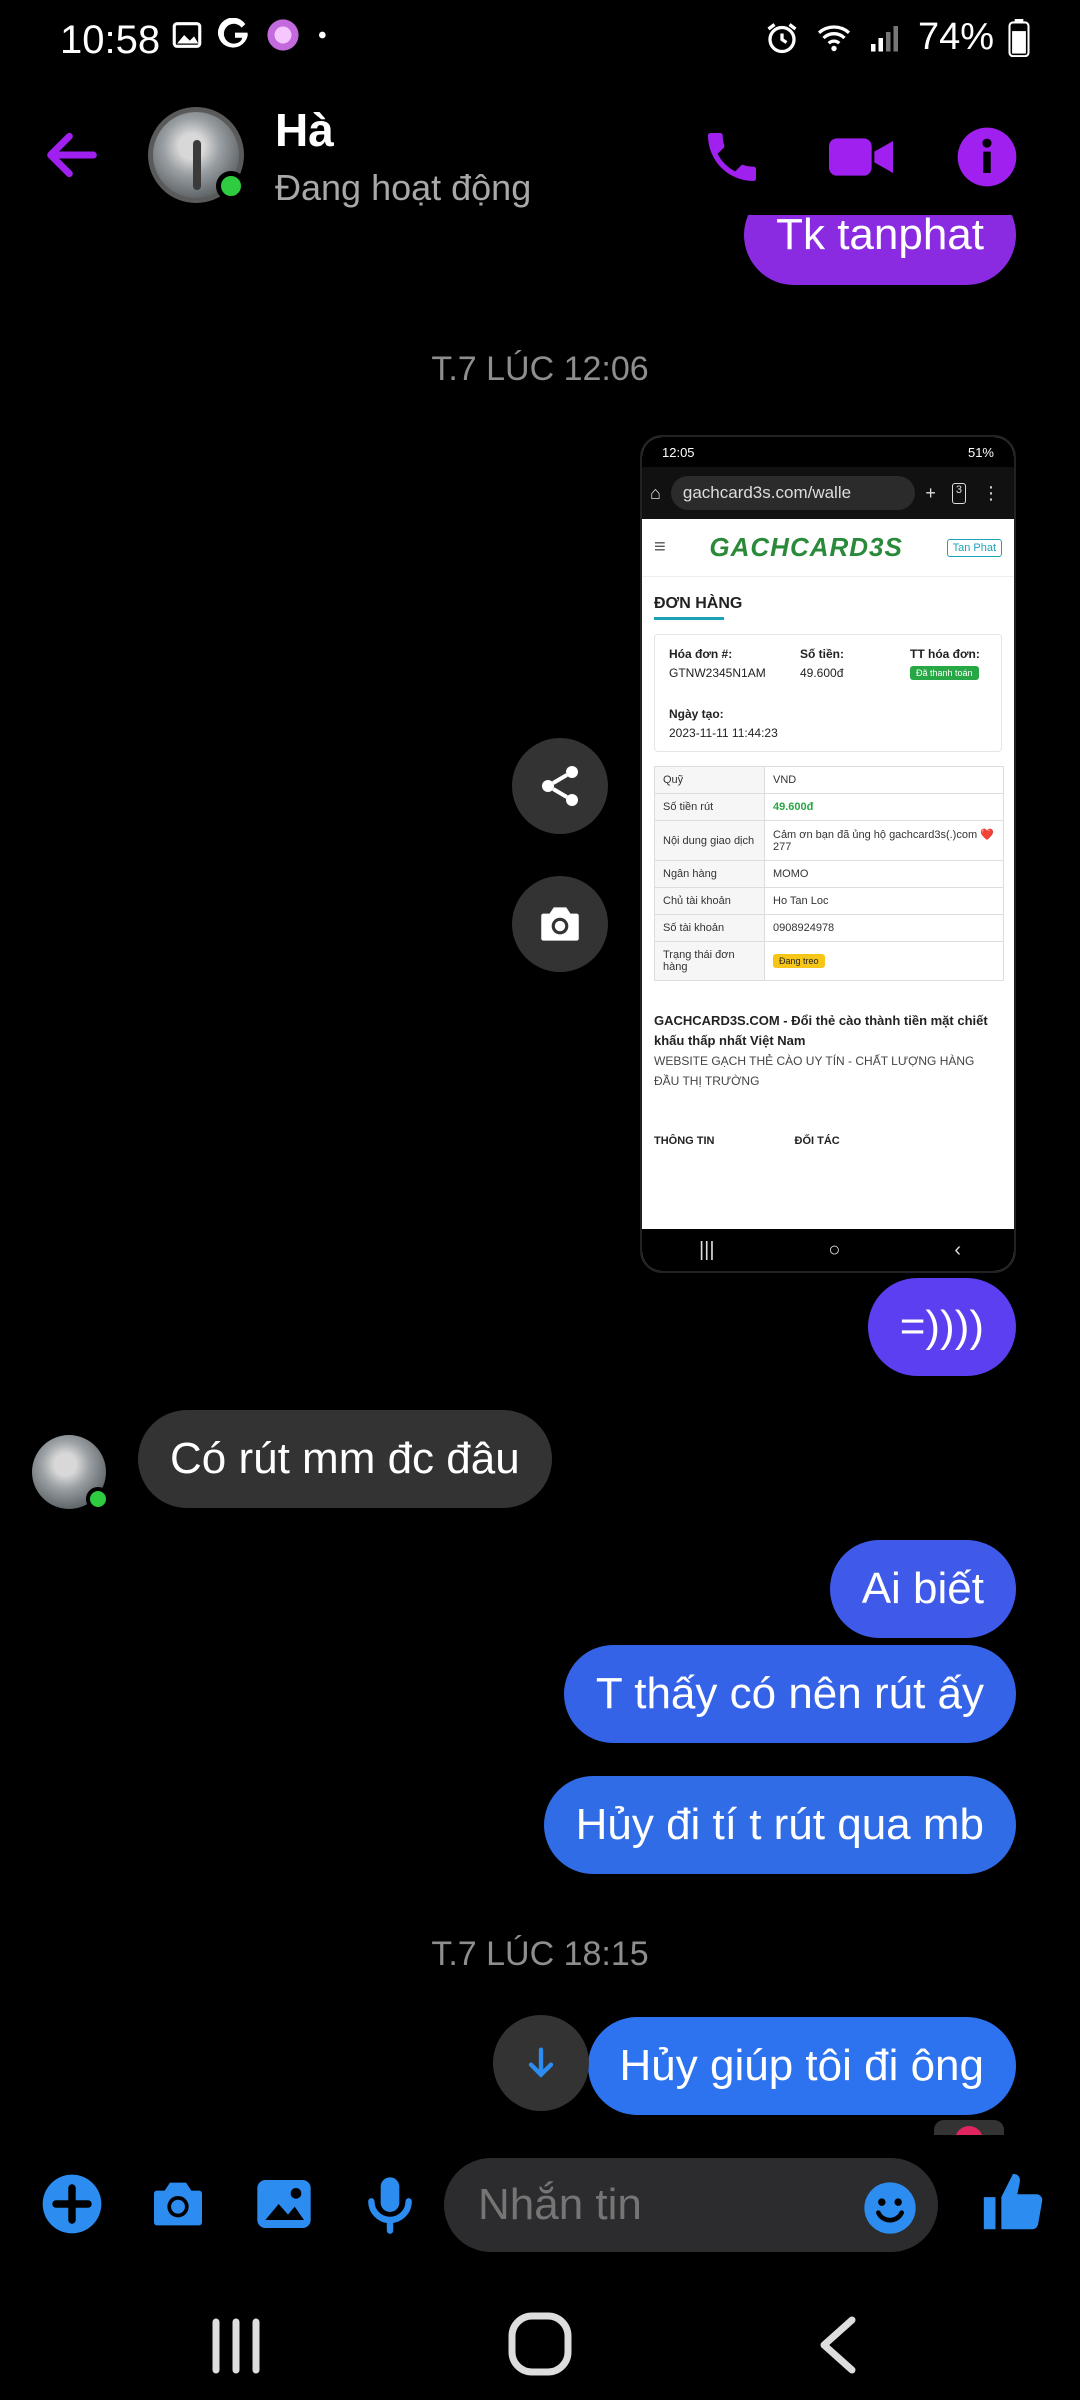  I want to click on shot-battery: 51%, so click(980, 452).